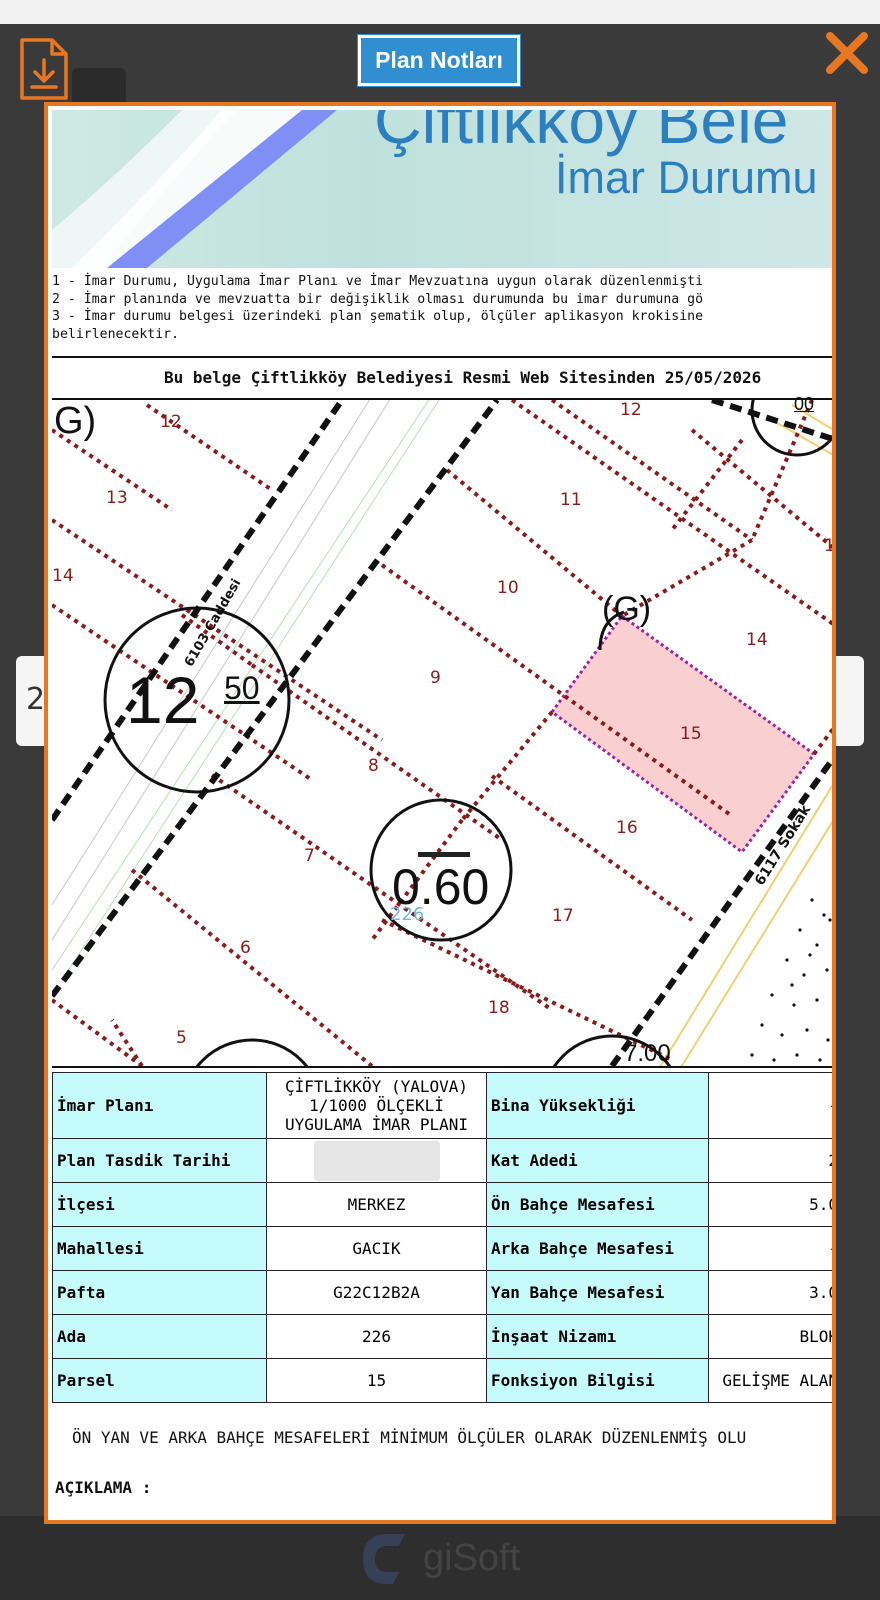  Describe the element at coordinates (691, 734) in the screenshot. I see `parcel-number-highlighted: 15` at that location.